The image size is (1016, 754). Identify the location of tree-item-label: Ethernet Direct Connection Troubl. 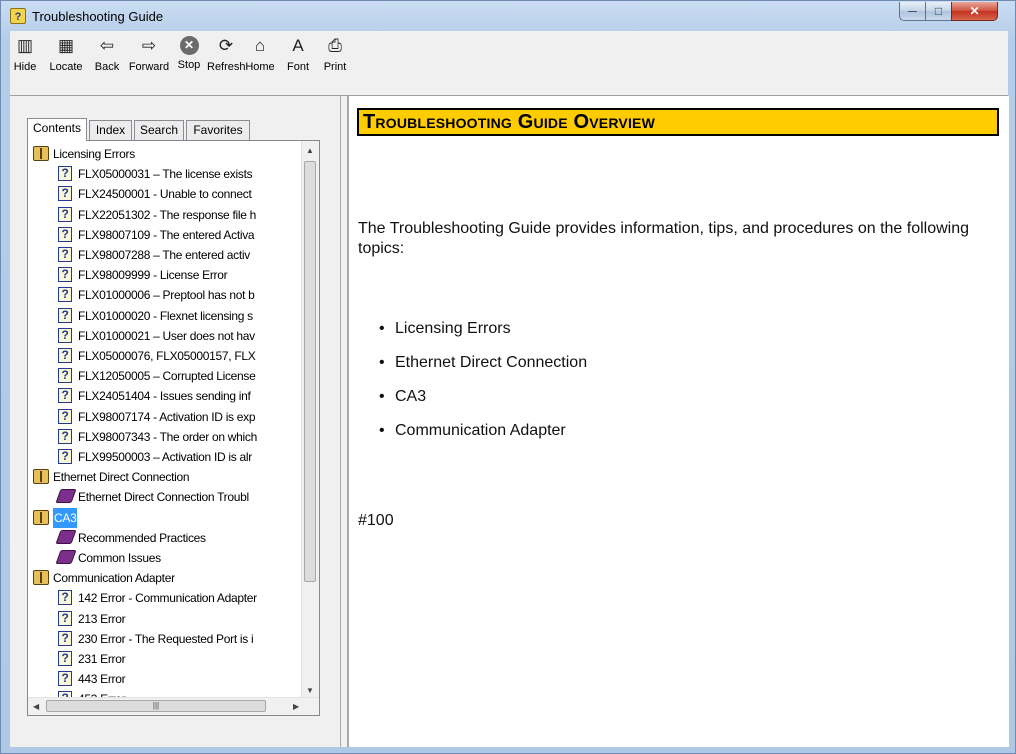
(163, 497).